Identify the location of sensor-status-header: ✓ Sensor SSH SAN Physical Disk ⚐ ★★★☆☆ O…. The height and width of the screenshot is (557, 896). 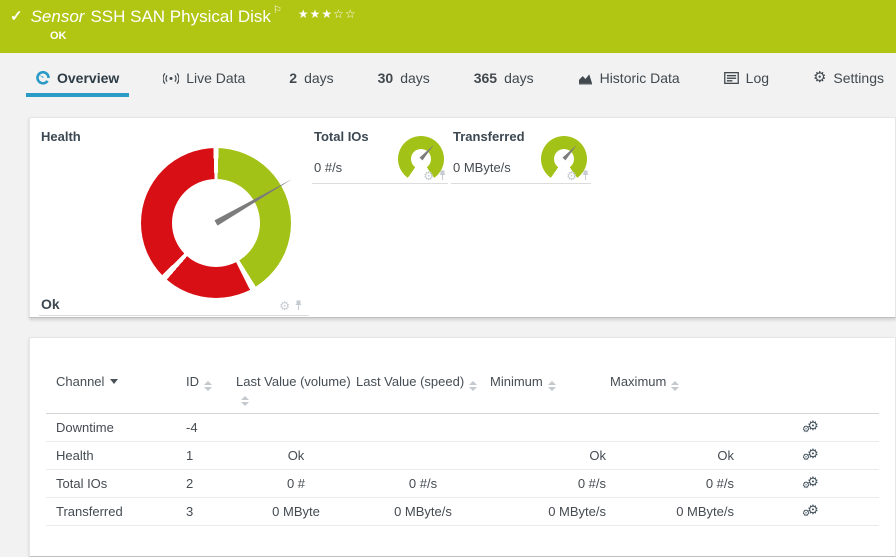
(448, 26).